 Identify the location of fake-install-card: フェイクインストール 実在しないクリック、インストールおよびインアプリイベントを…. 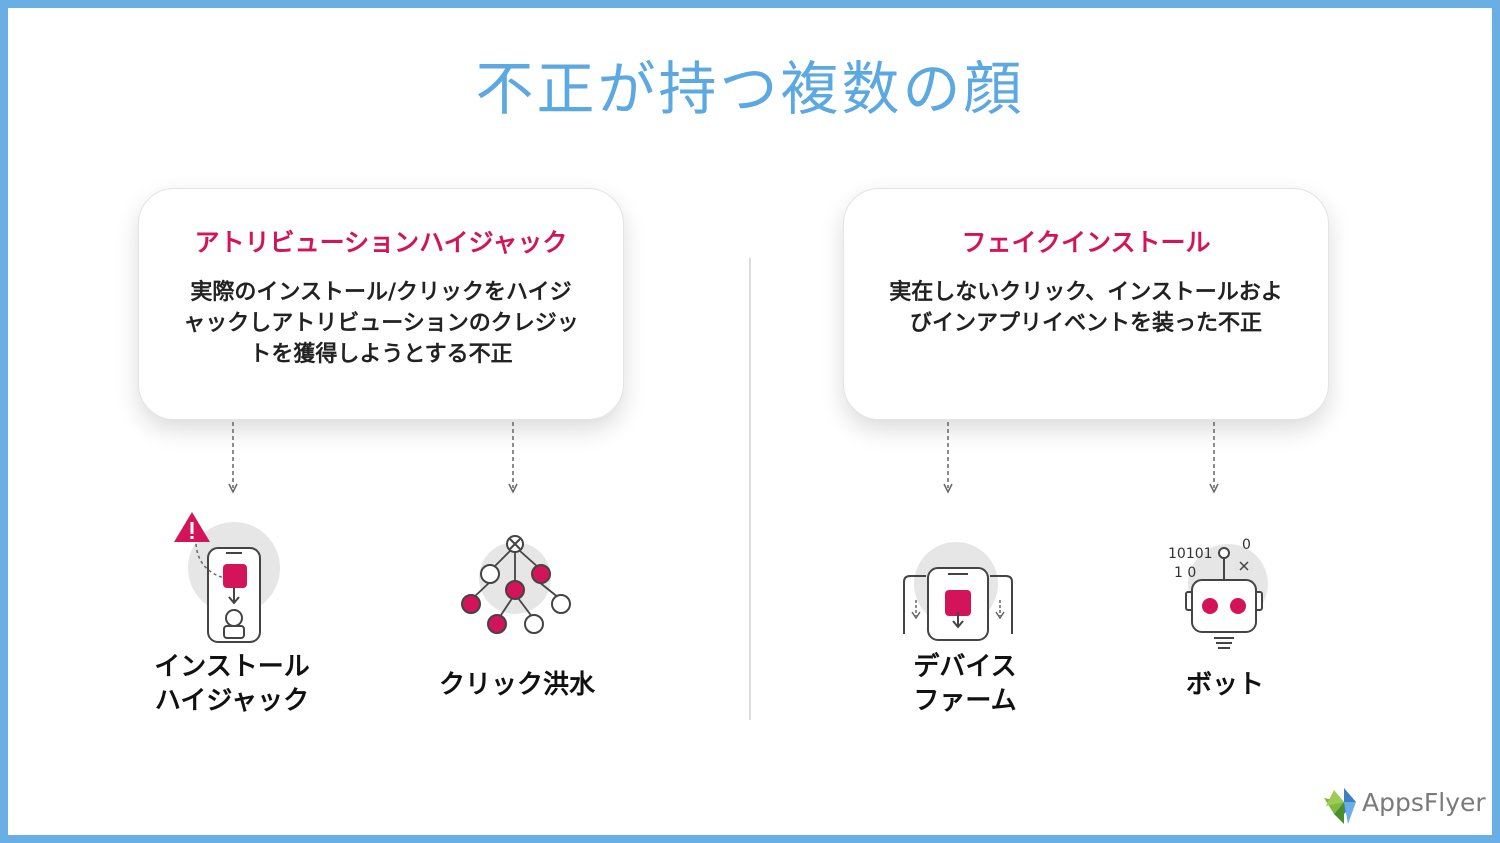
(1086, 304).